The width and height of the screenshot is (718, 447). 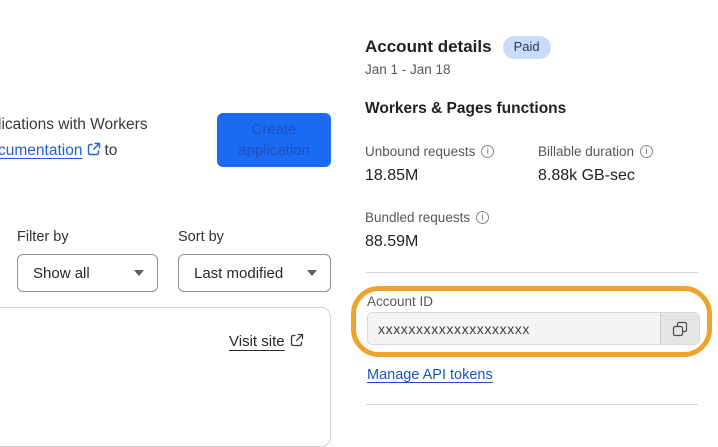 I want to click on intro-line-2: cumentation to, so click(x=74, y=151).